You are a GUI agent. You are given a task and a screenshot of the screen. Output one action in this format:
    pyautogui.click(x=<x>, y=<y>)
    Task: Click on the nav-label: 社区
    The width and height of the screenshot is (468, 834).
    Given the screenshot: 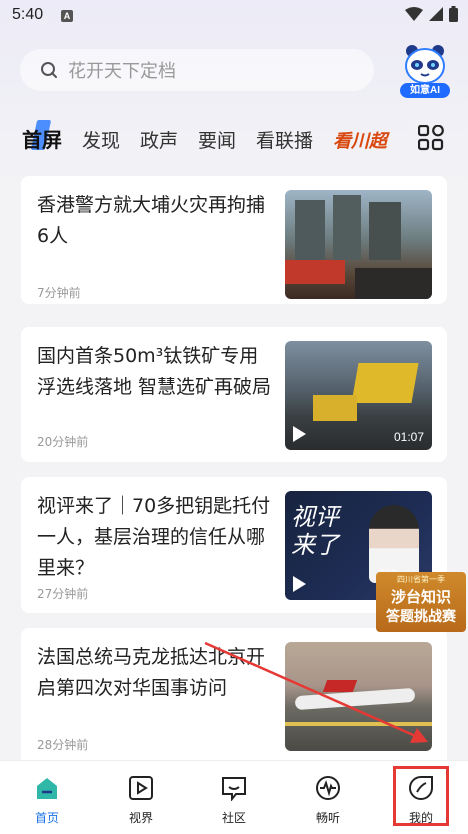 What is the action you would take?
    pyautogui.click(x=233, y=818)
    